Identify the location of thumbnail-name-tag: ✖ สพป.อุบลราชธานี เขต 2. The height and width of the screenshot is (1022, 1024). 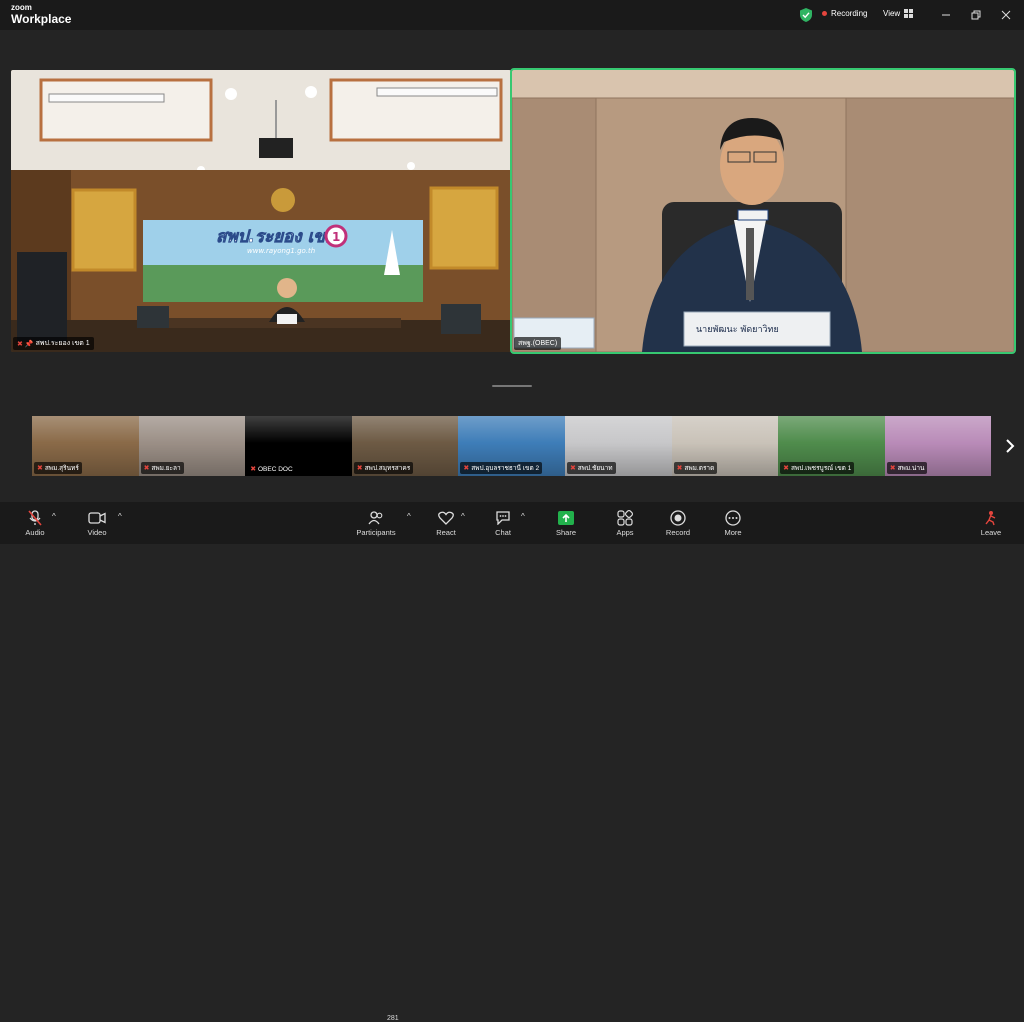
(501, 468).